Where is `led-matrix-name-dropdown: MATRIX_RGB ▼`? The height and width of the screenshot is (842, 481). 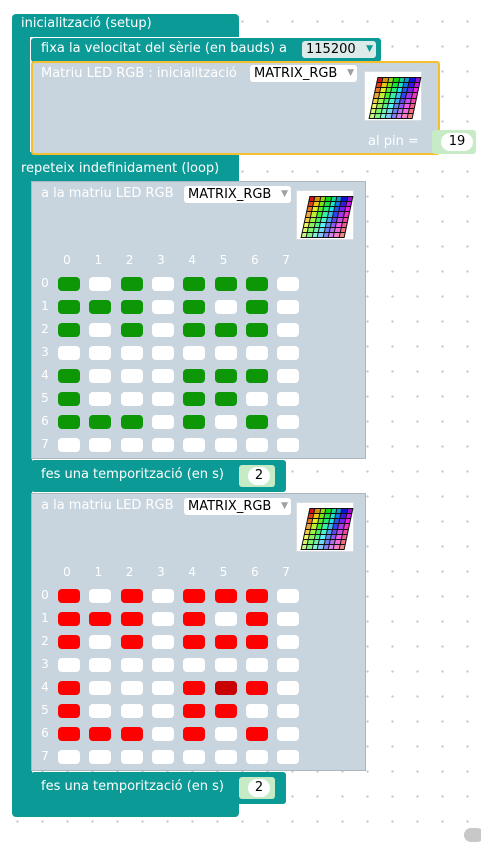
led-matrix-name-dropdown: MATRIX_RGB ▼ is located at coordinates (237, 506).